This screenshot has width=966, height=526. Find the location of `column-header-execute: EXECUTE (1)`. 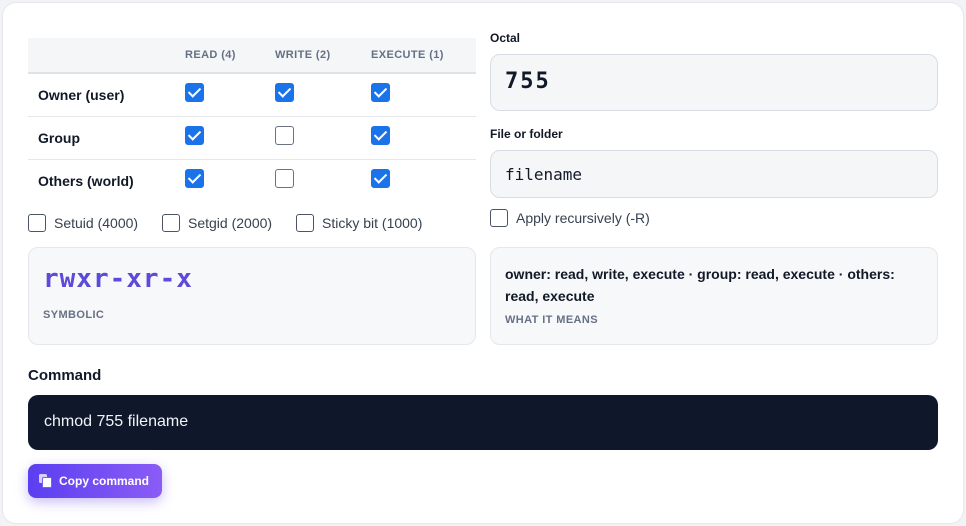

column-header-execute: EXECUTE (1) is located at coordinates (407, 55).